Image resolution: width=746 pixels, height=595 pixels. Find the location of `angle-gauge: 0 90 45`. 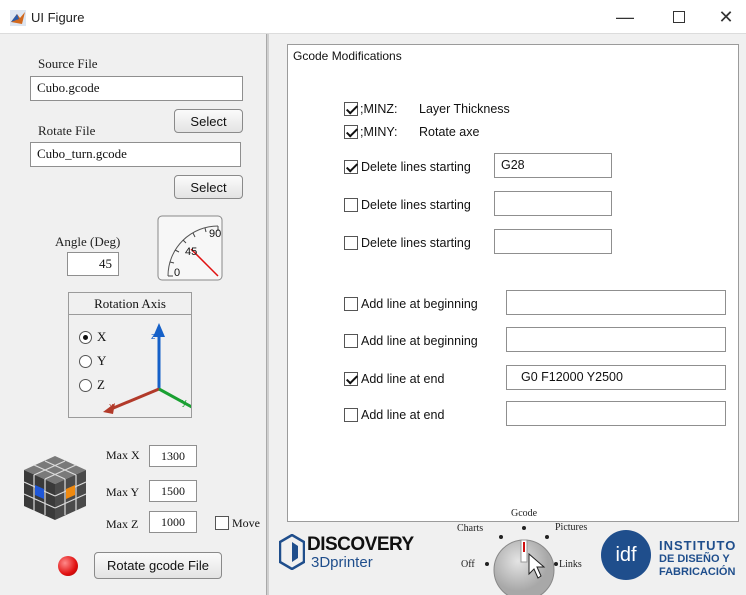

angle-gauge: 0 90 45 is located at coordinates (190, 248).